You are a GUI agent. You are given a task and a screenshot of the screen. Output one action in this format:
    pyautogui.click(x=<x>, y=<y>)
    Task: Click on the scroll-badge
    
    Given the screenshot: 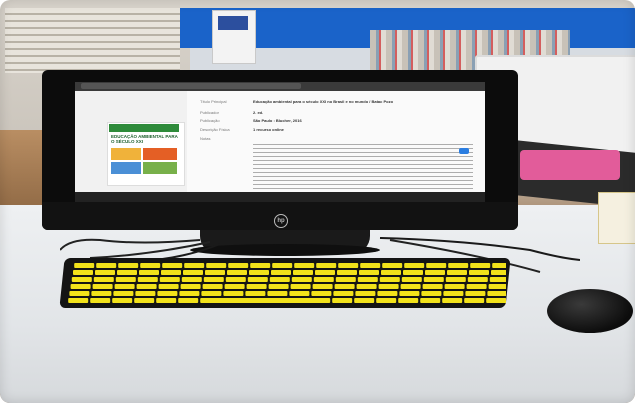 What is the action you would take?
    pyautogui.click(x=464, y=151)
    